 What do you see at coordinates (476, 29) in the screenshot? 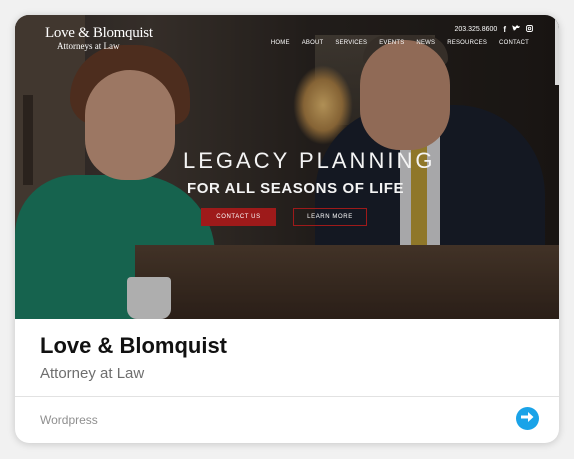
I see `phone-number: 203.325.8600` at bounding box center [476, 29].